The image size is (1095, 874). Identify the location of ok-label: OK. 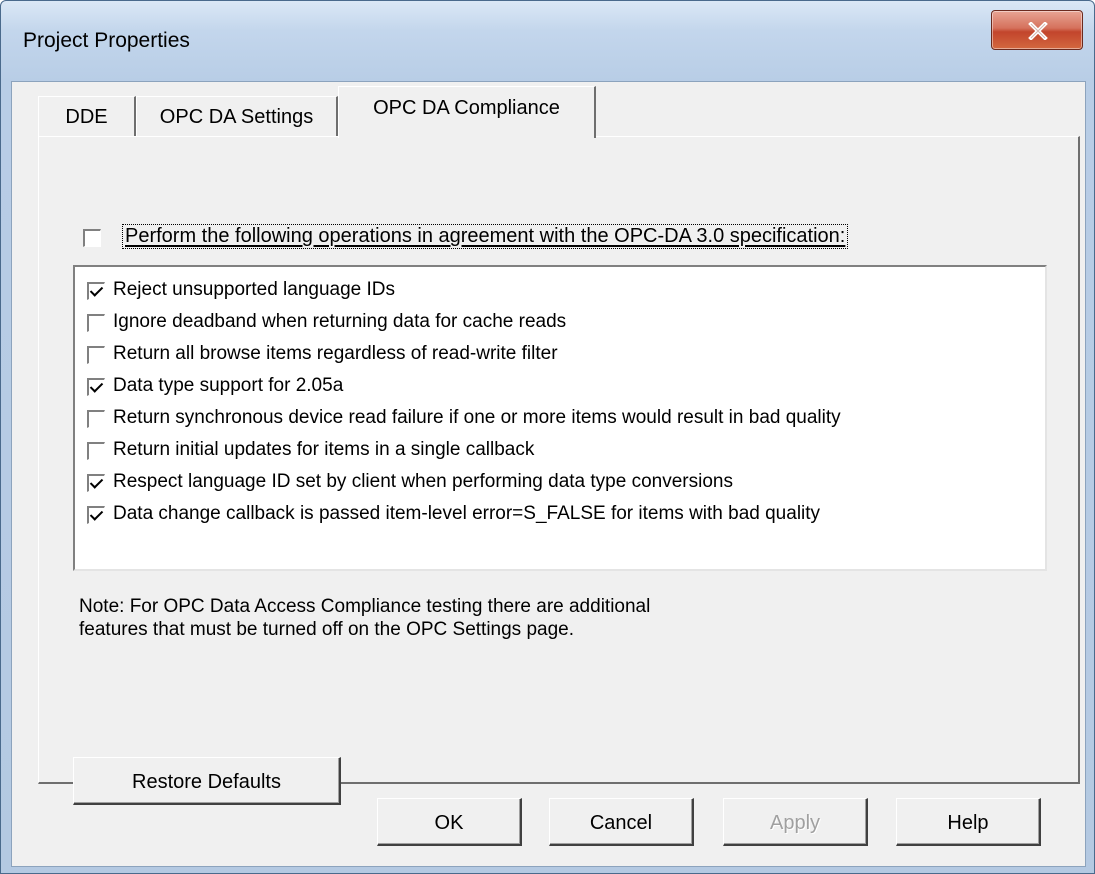
(449, 823).